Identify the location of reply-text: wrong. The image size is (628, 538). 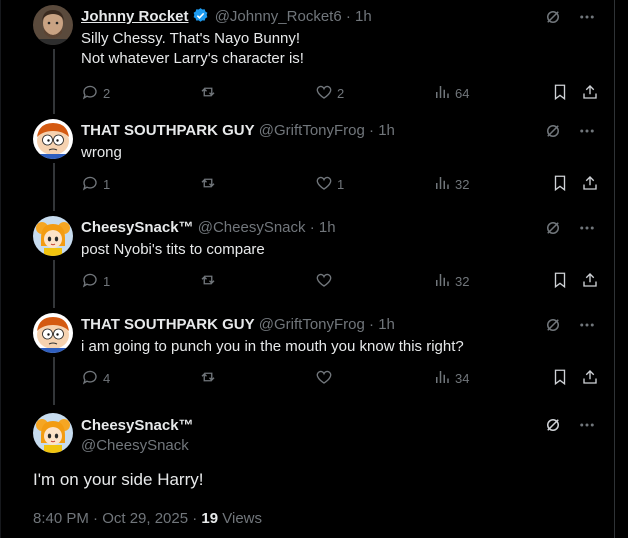
(101, 153).